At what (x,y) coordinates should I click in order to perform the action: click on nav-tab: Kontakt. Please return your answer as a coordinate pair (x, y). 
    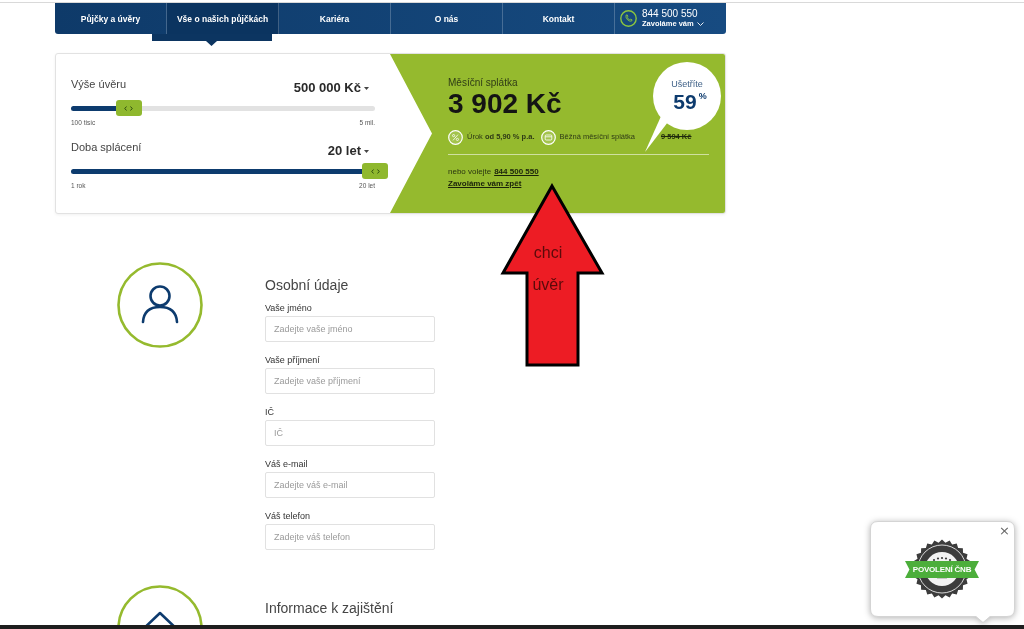
    Looking at the image, I should click on (559, 18).